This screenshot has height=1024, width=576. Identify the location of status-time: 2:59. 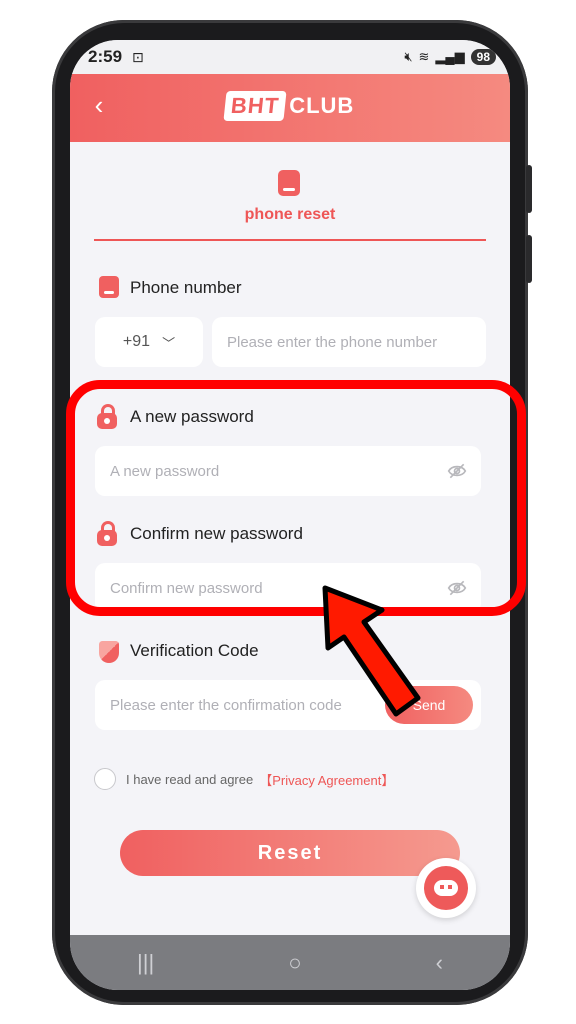
(105, 56).